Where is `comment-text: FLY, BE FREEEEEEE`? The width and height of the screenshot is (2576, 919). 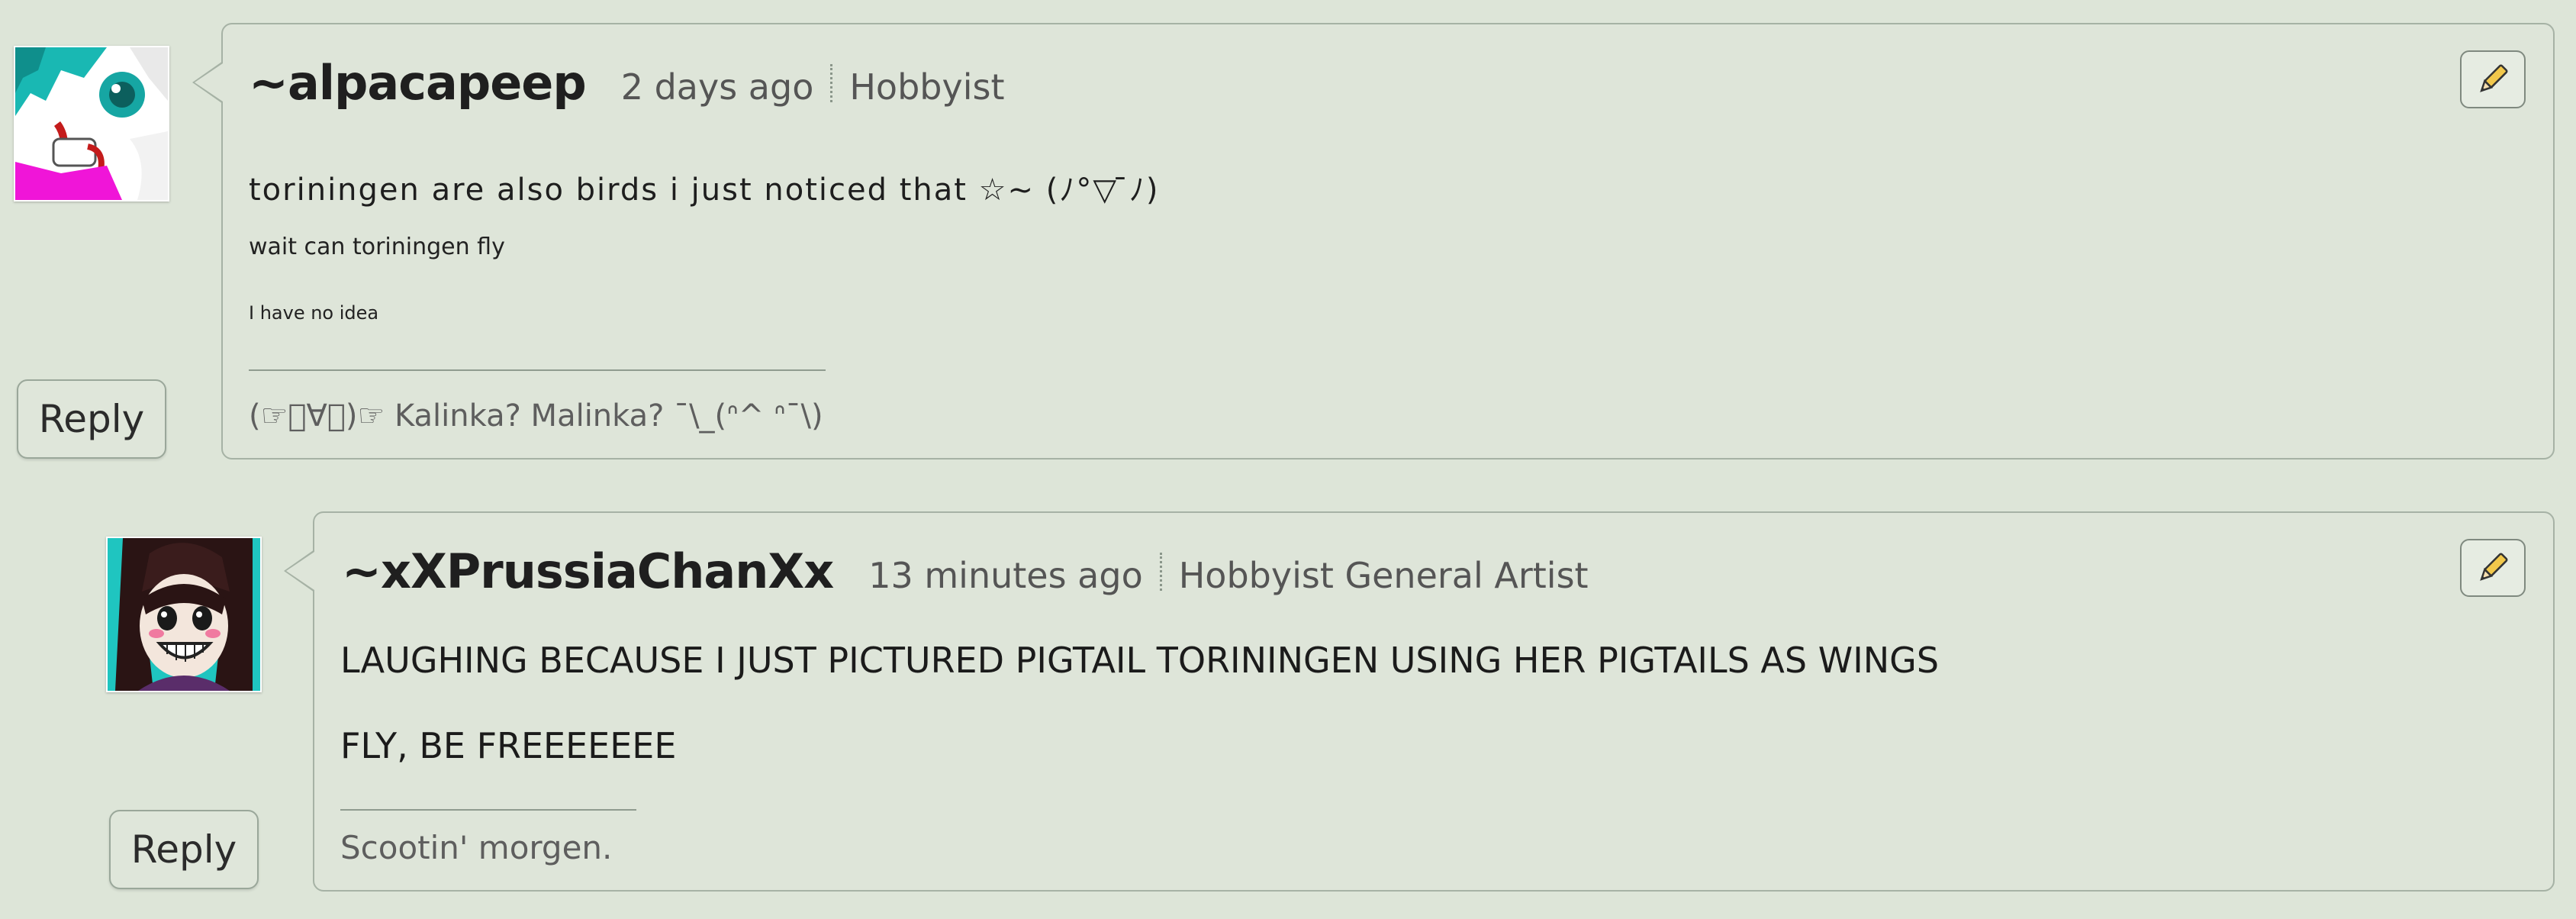 comment-text: FLY, BE FREEEEEEE is located at coordinates (508, 745).